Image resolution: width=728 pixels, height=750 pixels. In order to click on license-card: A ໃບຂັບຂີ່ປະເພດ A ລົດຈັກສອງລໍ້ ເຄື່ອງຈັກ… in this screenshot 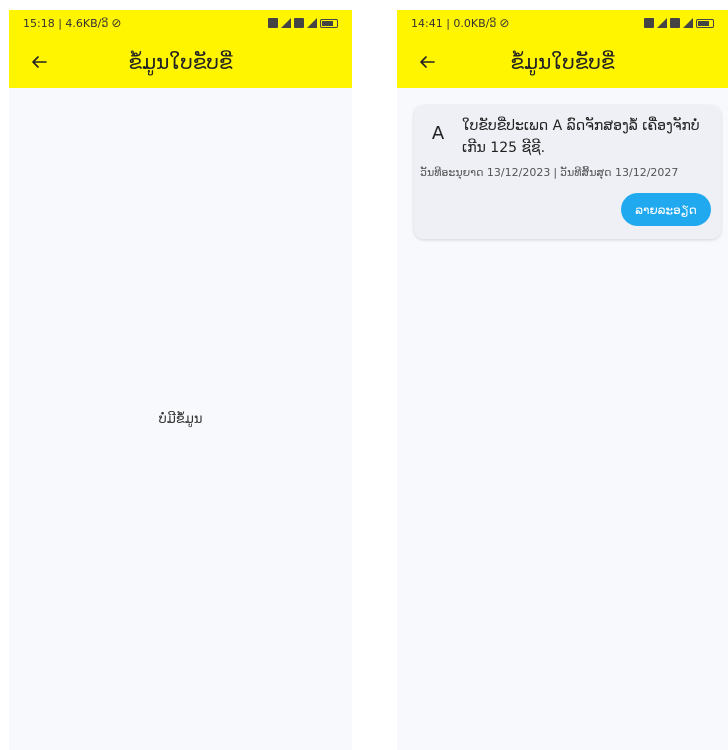, I will do `click(567, 172)`.